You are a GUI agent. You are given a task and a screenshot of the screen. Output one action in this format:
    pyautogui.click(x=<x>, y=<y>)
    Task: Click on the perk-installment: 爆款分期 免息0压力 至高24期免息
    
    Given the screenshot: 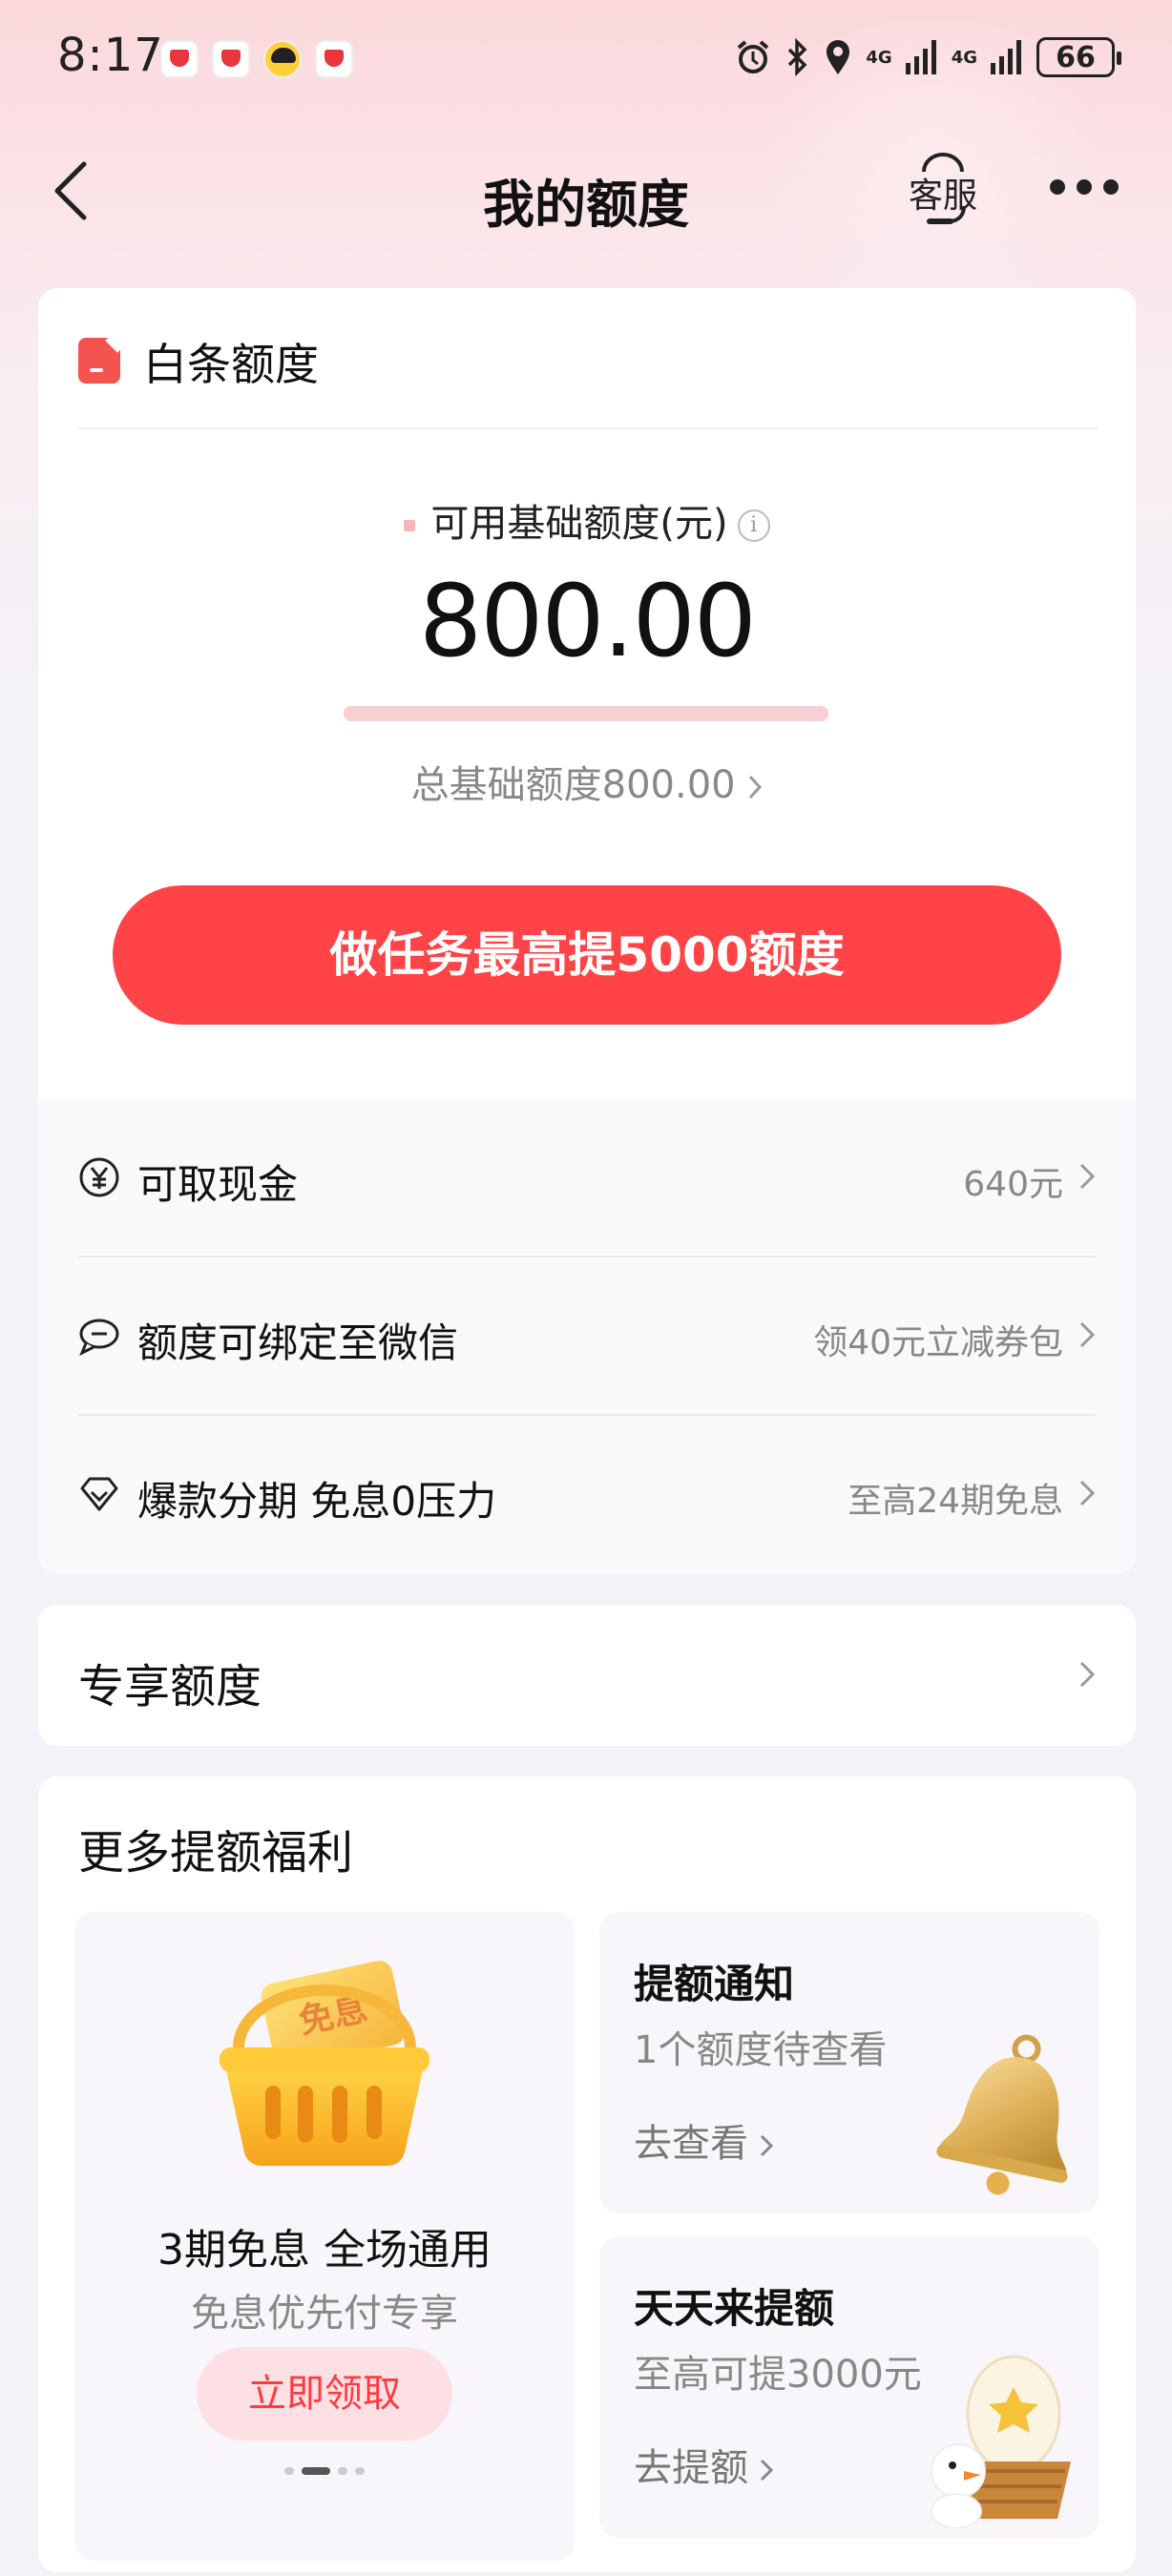 What is the action you would take?
    pyautogui.click(x=587, y=1494)
    